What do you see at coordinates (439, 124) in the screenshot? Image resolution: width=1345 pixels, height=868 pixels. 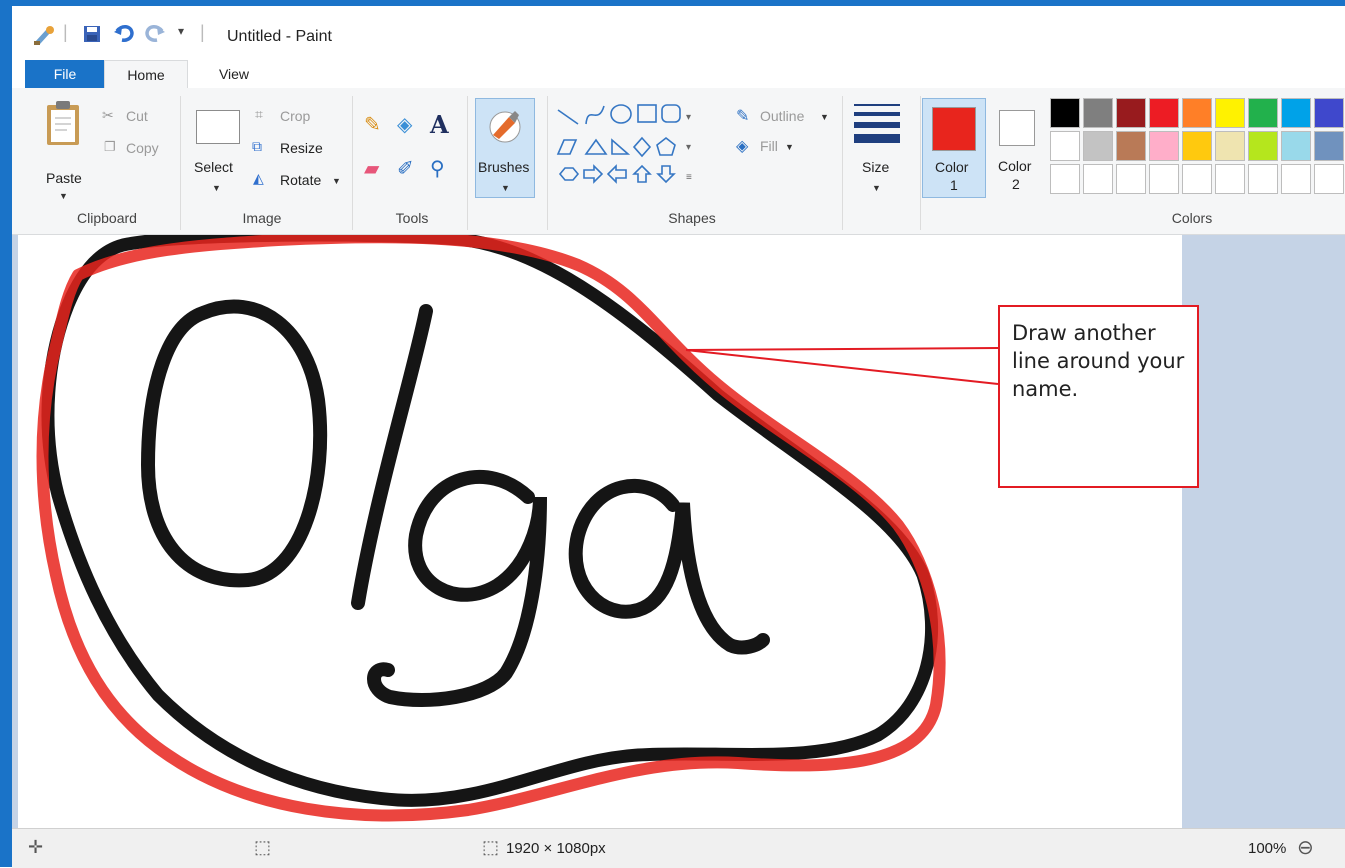 I see `text-tool-icon: A` at bounding box center [439, 124].